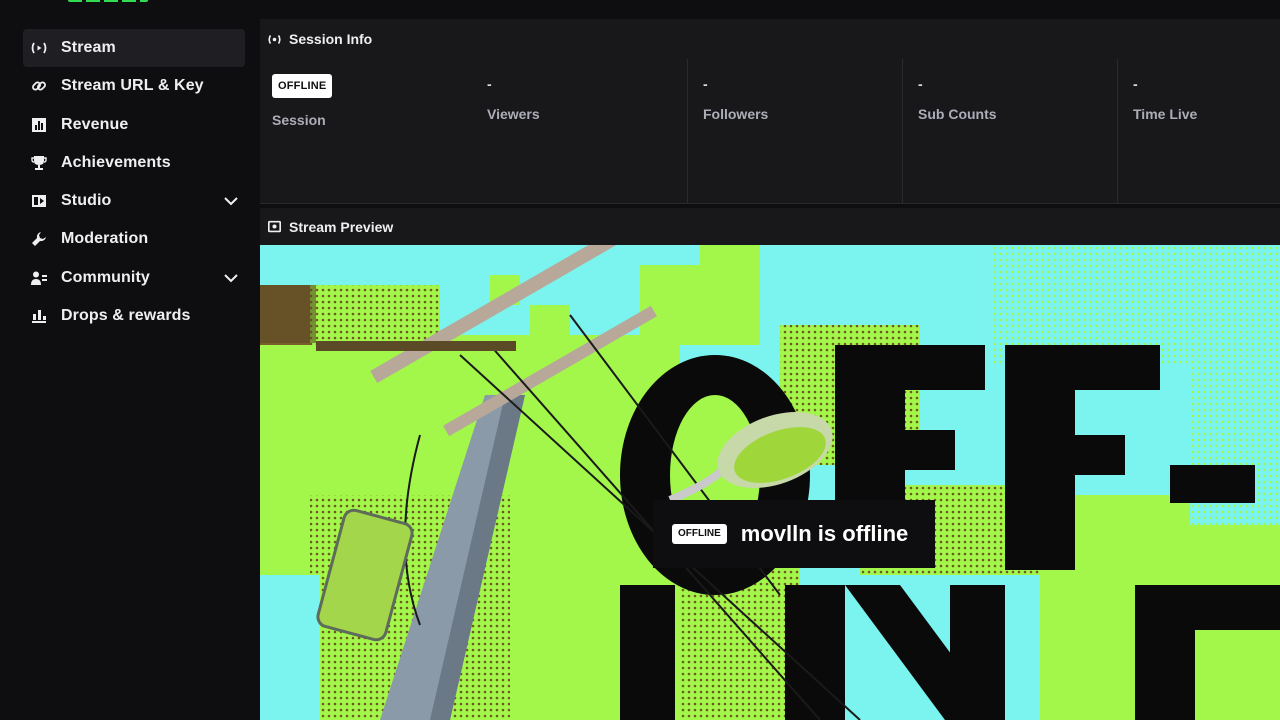  What do you see at coordinates (770, 226) in the screenshot?
I see `stream-preview-header: Stream Preview` at bounding box center [770, 226].